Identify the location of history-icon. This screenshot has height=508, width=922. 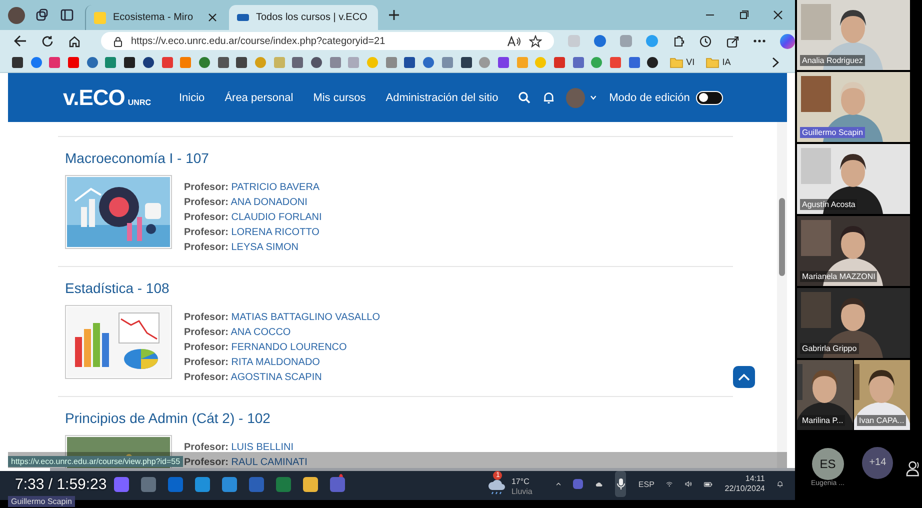
(705, 41).